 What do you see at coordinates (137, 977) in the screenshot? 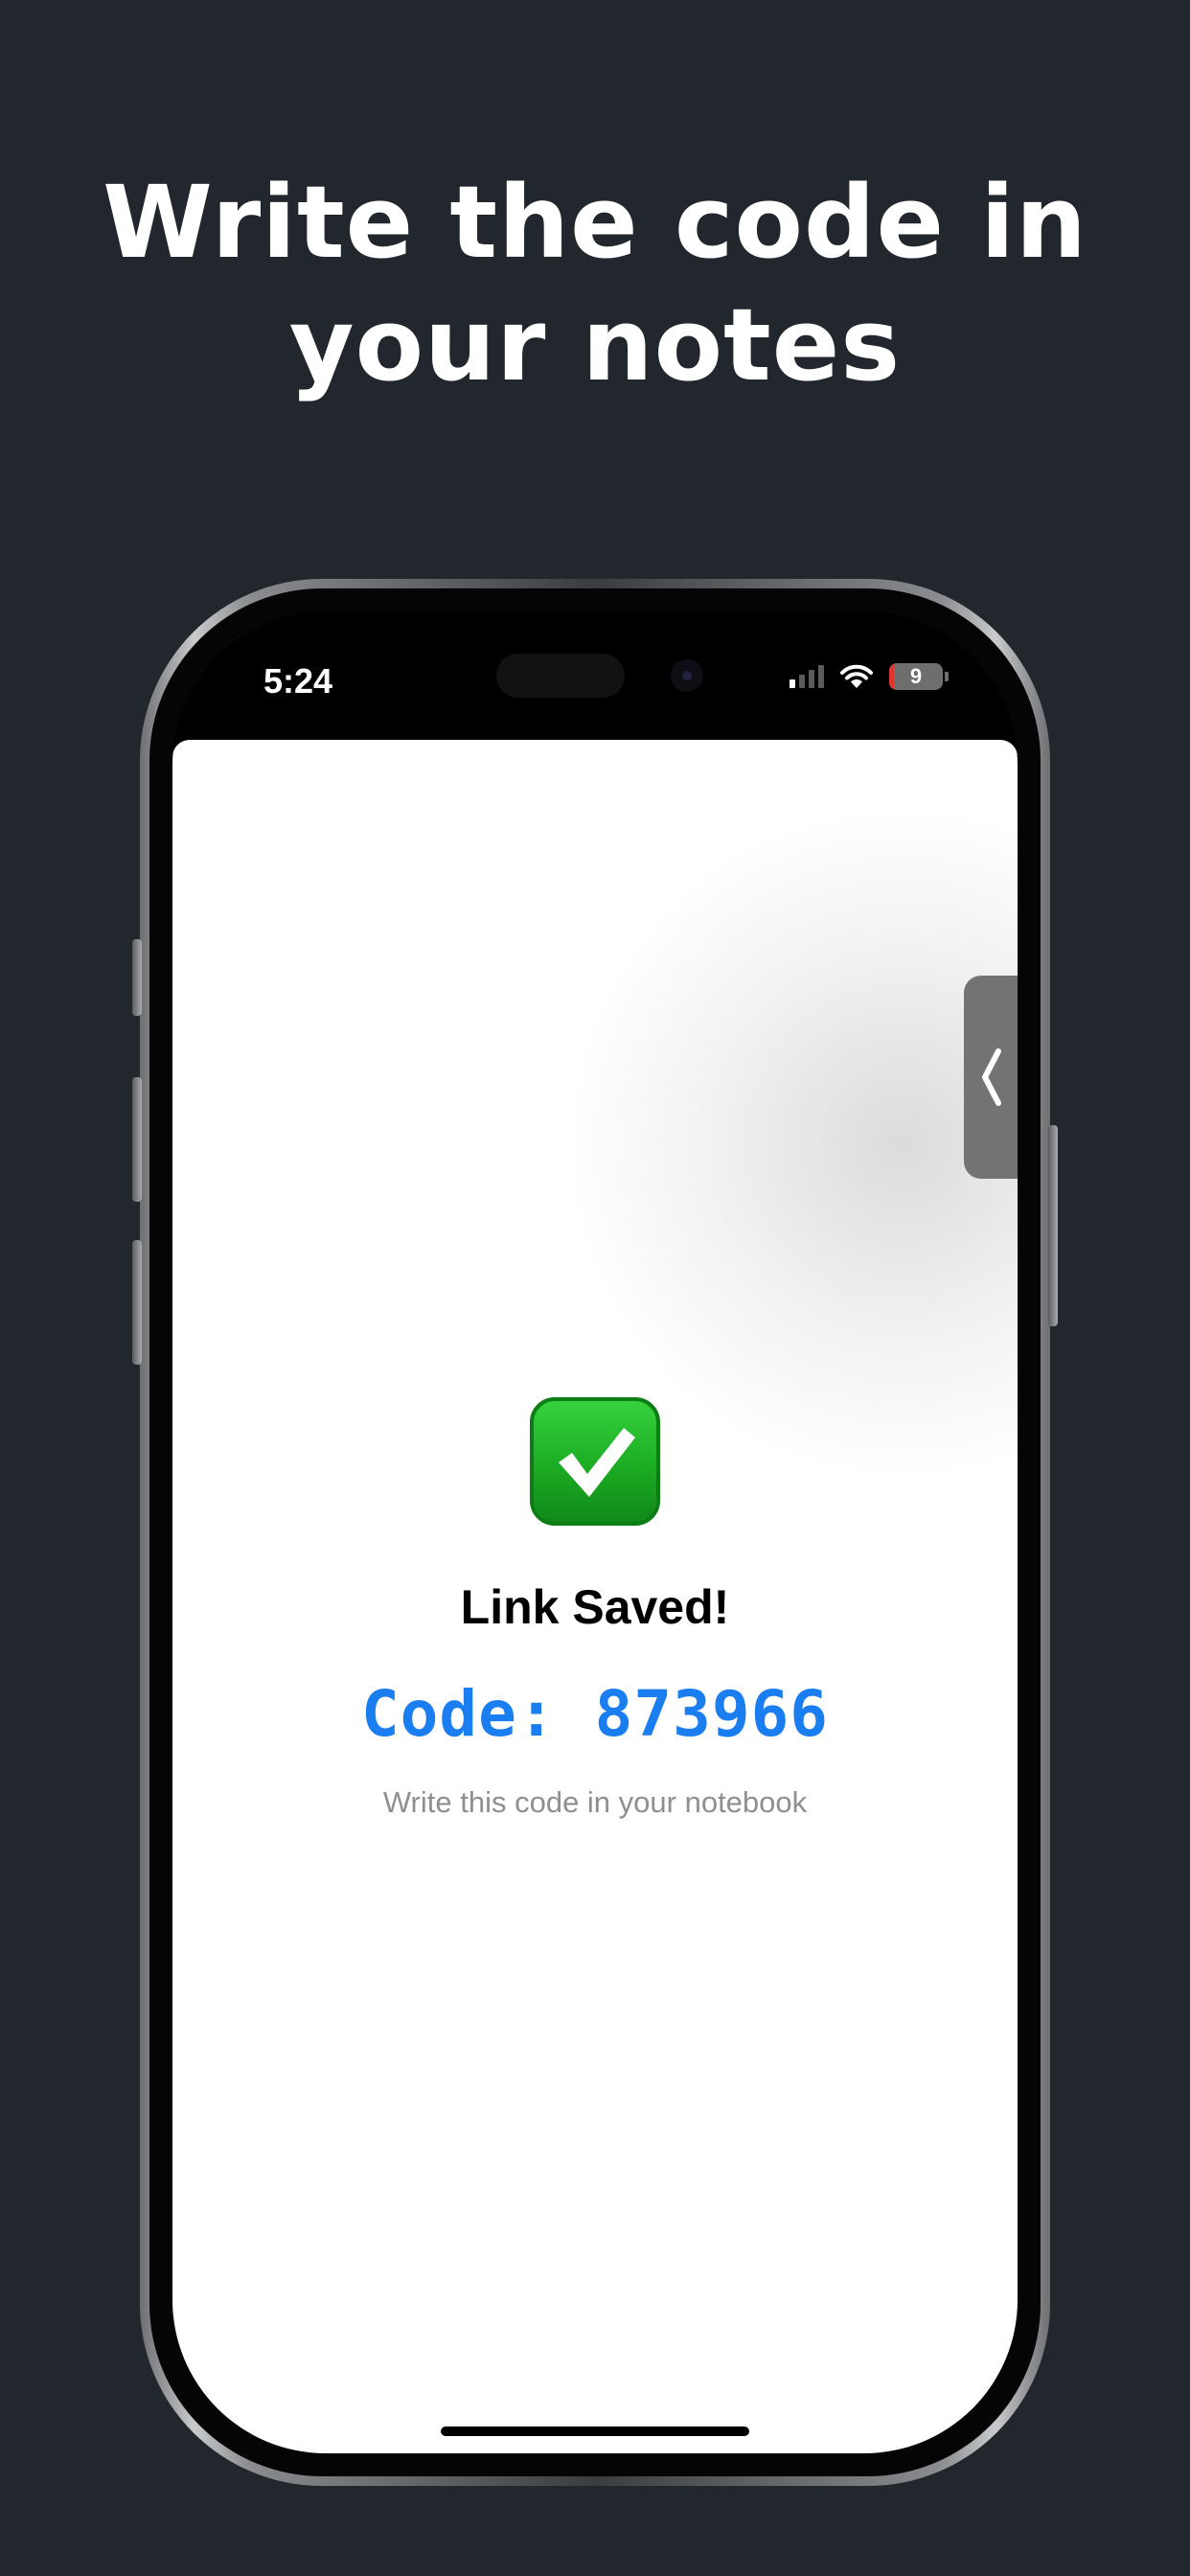
I see `action-button` at bounding box center [137, 977].